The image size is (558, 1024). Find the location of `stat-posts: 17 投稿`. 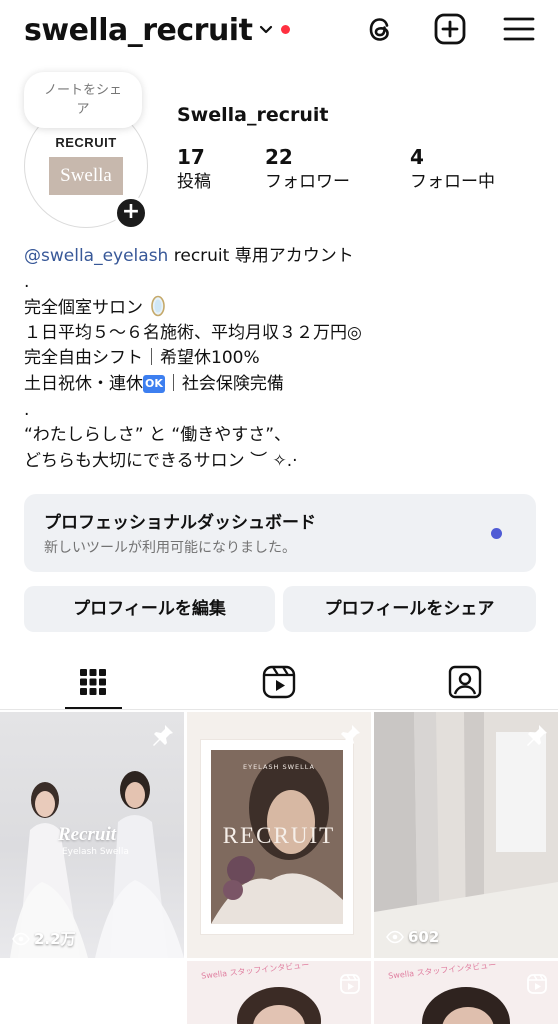

stat-posts: 17 投稿 is located at coordinates (194, 169).